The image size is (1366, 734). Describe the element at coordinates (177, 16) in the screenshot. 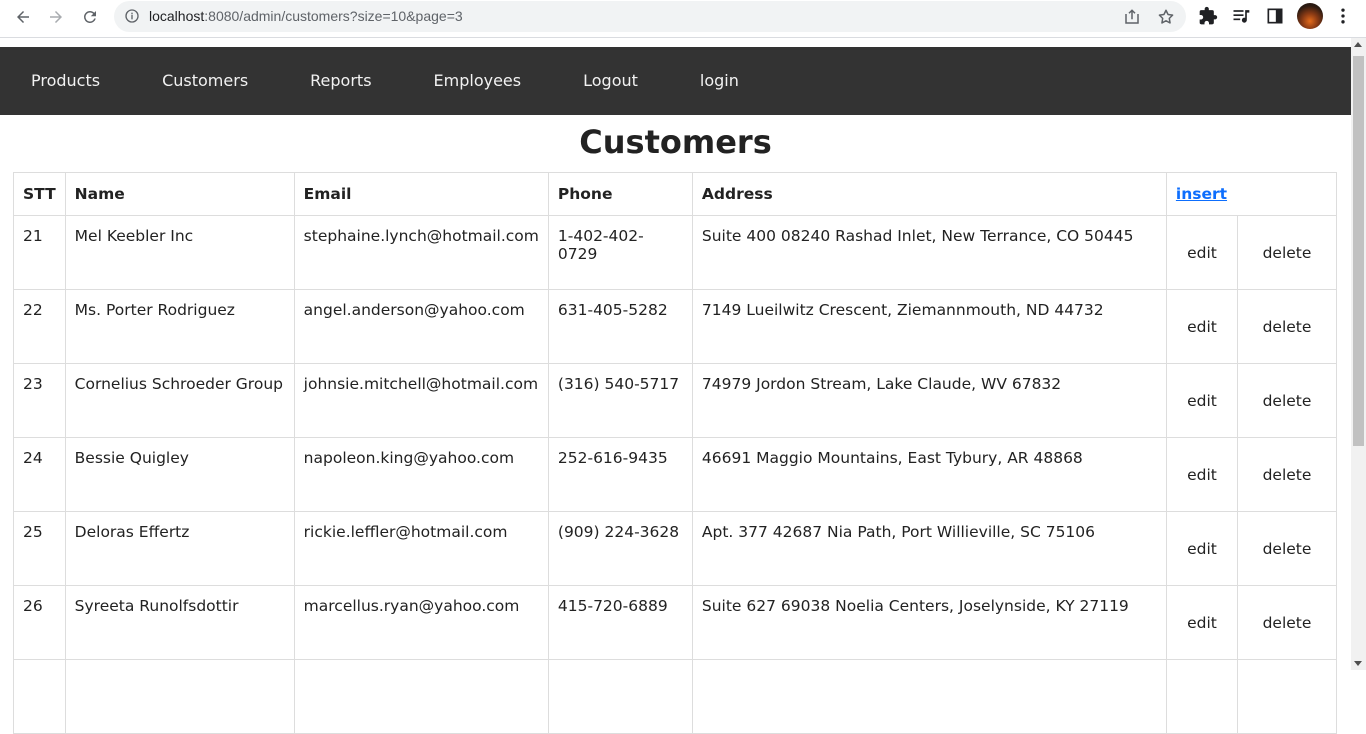

I see `url-host: localhost` at that location.